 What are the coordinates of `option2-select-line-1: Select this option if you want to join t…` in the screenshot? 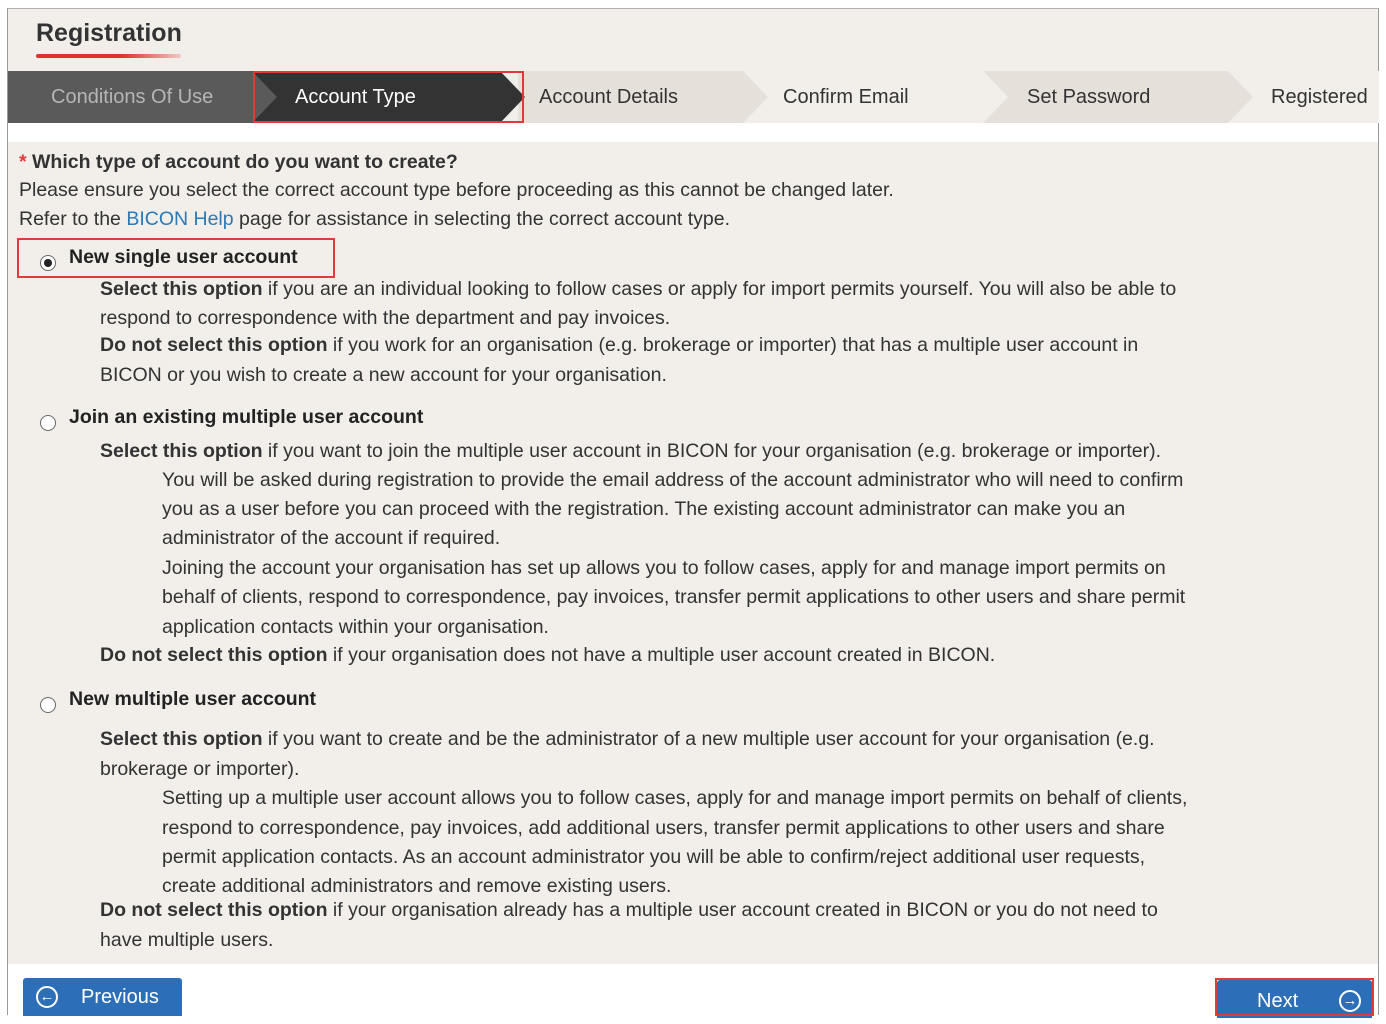 It's located at (630, 451).